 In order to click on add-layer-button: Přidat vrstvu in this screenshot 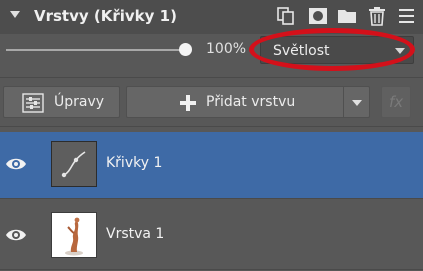, I will do `click(248, 102)`.